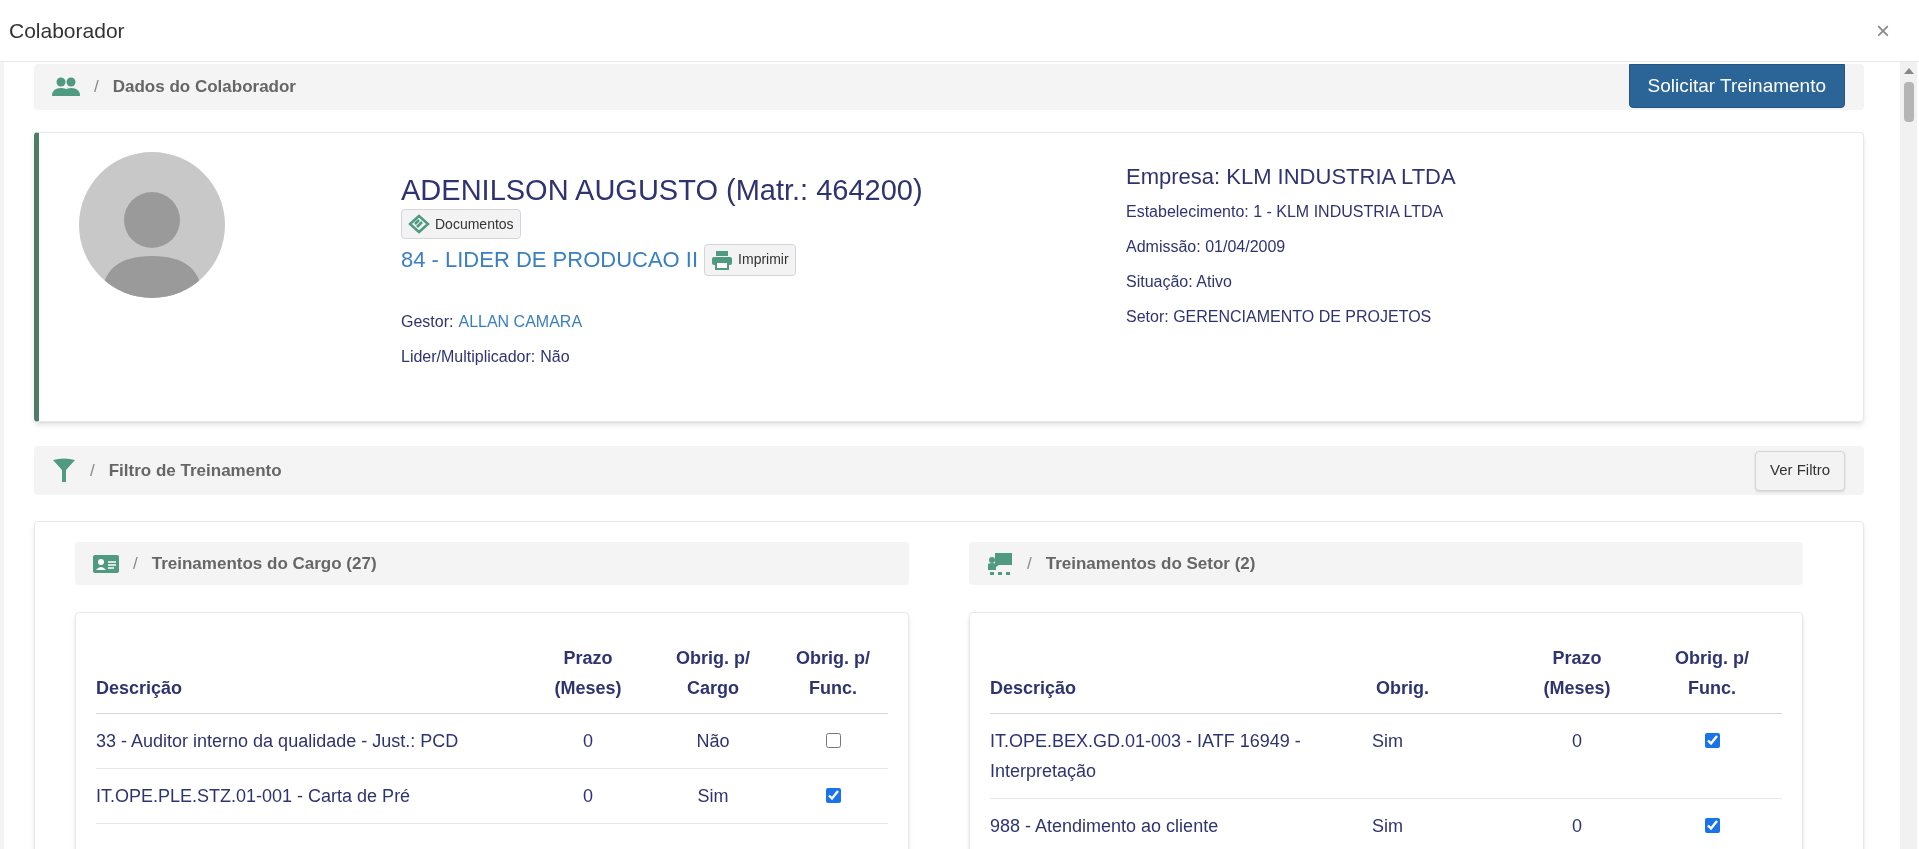  What do you see at coordinates (662, 190) in the screenshot?
I see `employee-name: ADENILSON AUGUSTO (Matr.: 464200)` at bounding box center [662, 190].